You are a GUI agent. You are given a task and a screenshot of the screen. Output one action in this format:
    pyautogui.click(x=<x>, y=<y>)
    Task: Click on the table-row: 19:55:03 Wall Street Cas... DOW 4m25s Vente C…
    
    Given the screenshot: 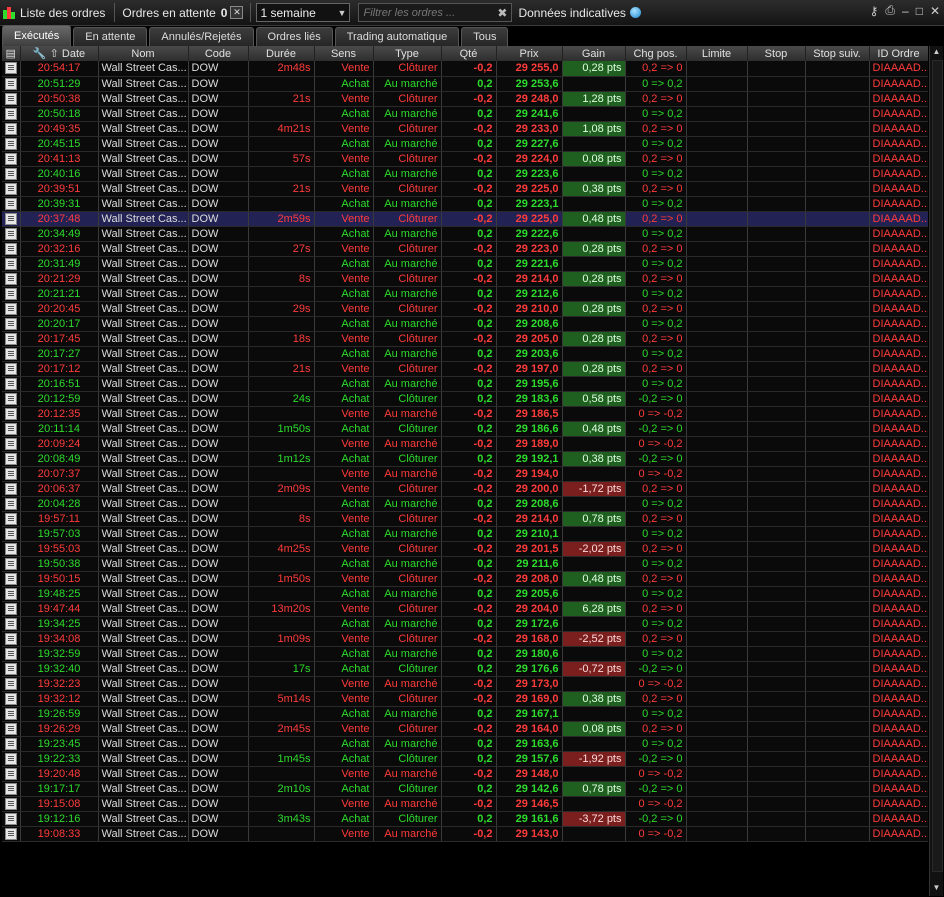 What is the action you would take?
    pyautogui.click(x=465, y=549)
    